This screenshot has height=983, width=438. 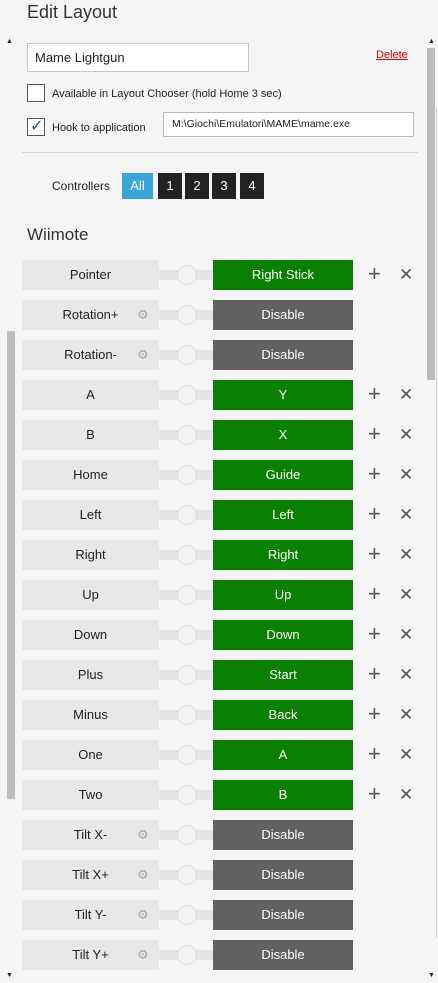 I want to click on mapping-target: Guide, so click(x=283, y=475).